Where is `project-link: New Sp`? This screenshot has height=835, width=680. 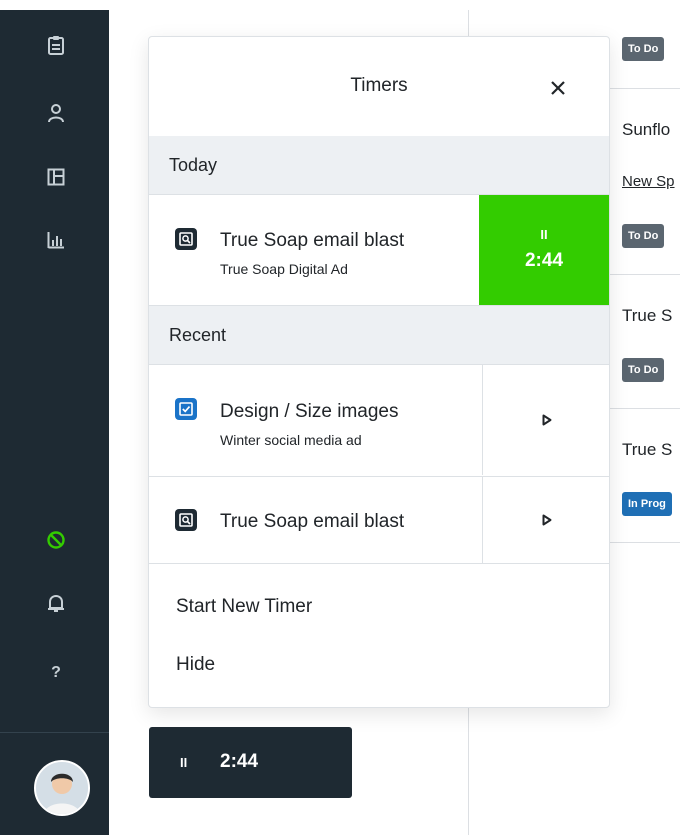
project-link: New Sp is located at coordinates (648, 181).